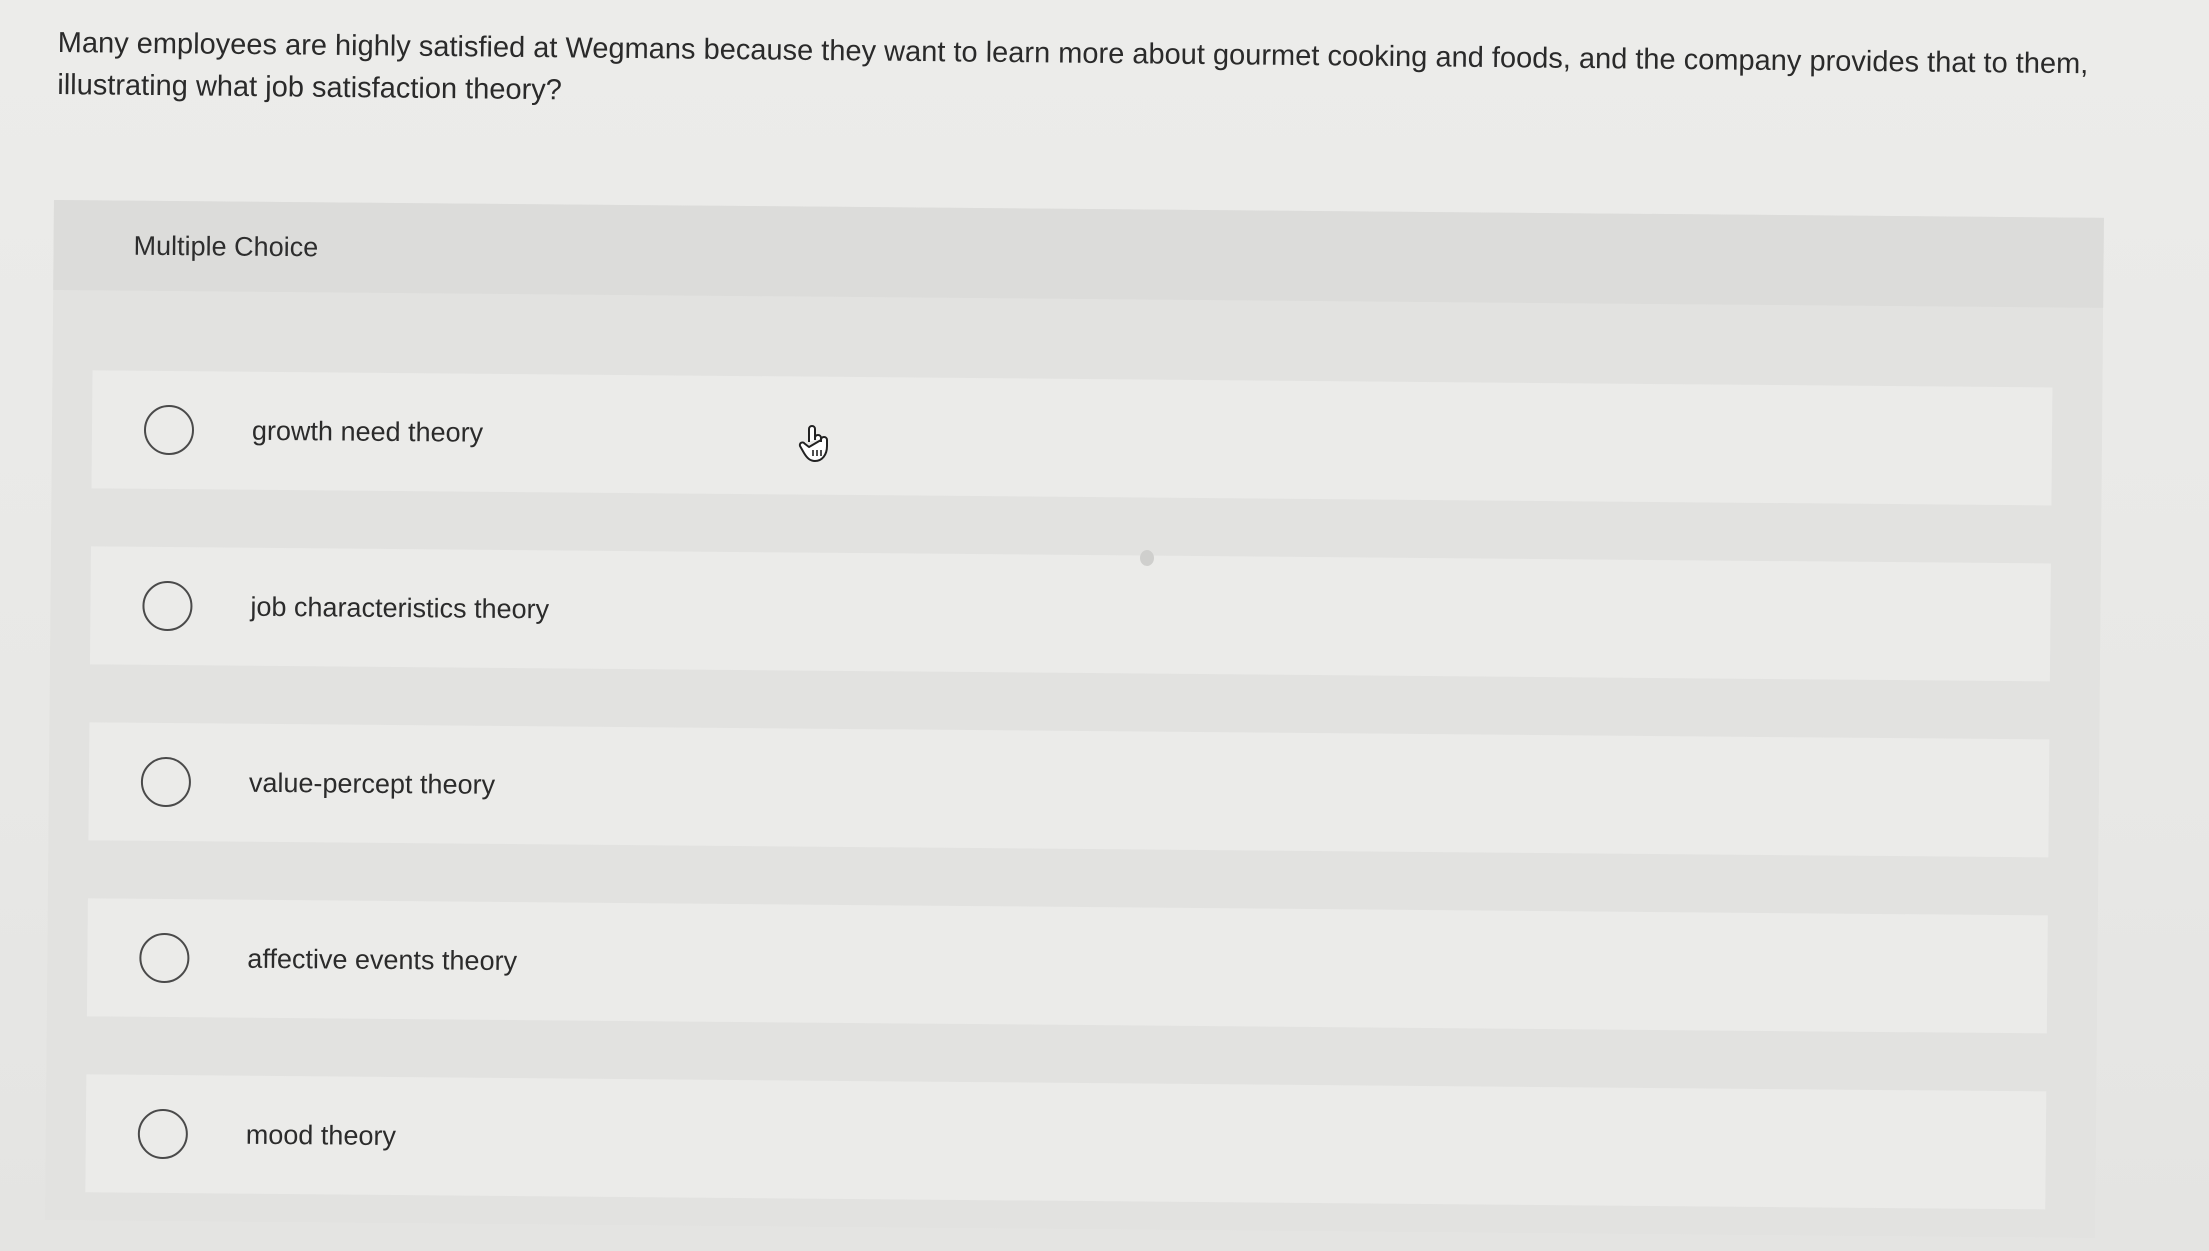 The height and width of the screenshot is (1251, 2209). What do you see at coordinates (382, 959) in the screenshot?
I see `choice-label: affective events theory` at bounding box center [382, 959].